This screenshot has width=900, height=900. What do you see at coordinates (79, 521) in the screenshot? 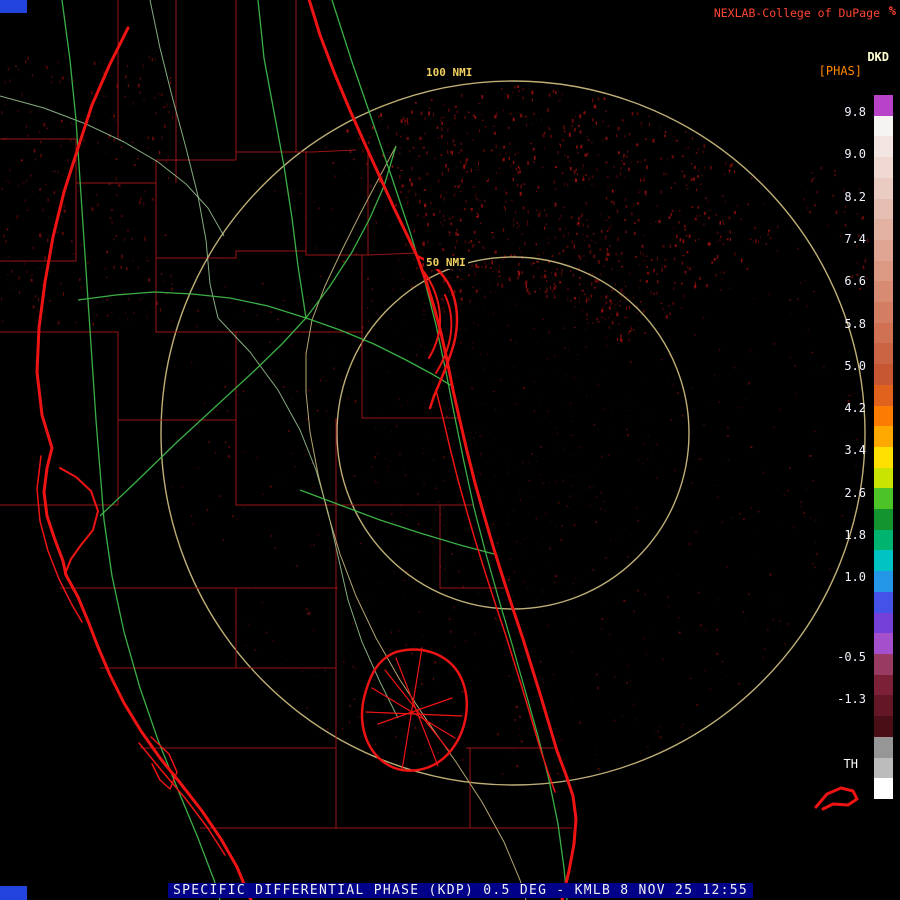
I see `tampa-bay` at bounding box center [79, 521].